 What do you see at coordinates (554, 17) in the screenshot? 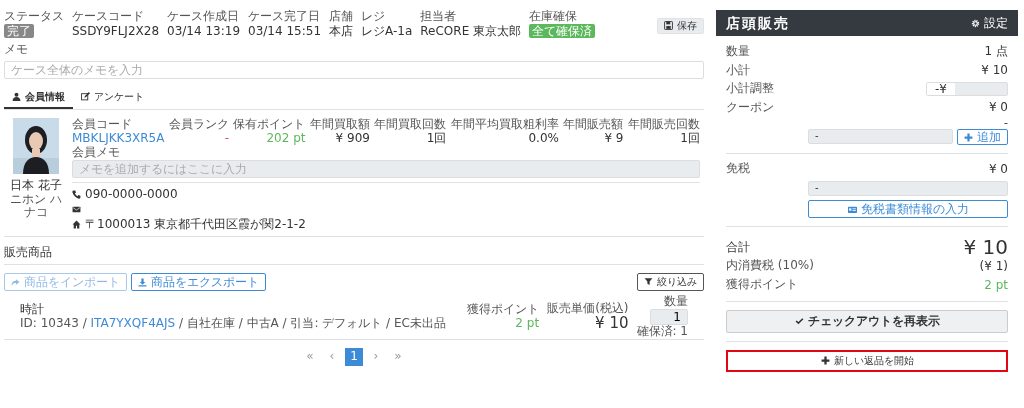
I see `field-label: 在庫確保` at bounding box center [554, 17].